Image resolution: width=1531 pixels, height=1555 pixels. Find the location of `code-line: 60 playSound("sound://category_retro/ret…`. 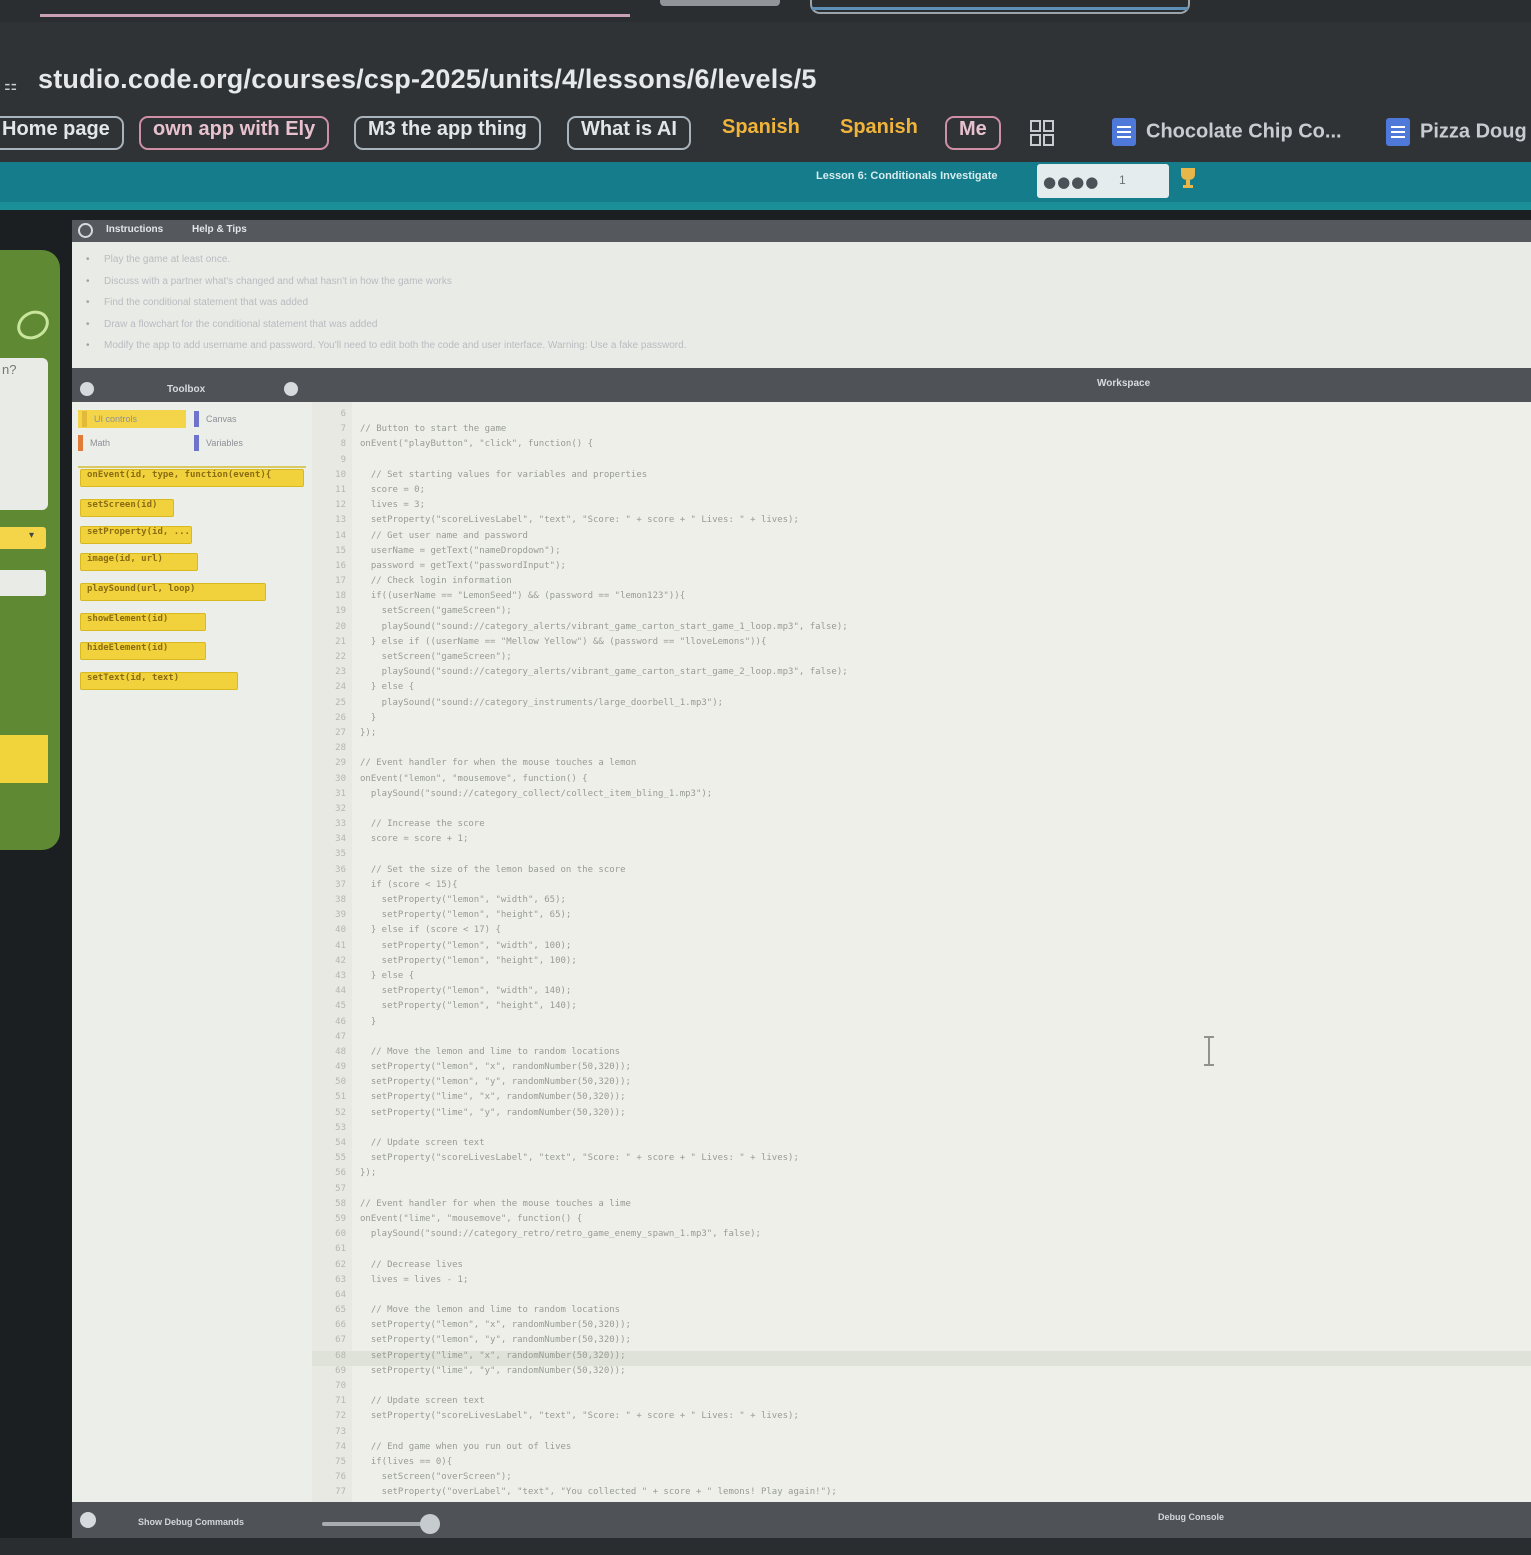

code-line: 60 playSound("sound://category_retro/ret… is located at coordinates (921, 1236).